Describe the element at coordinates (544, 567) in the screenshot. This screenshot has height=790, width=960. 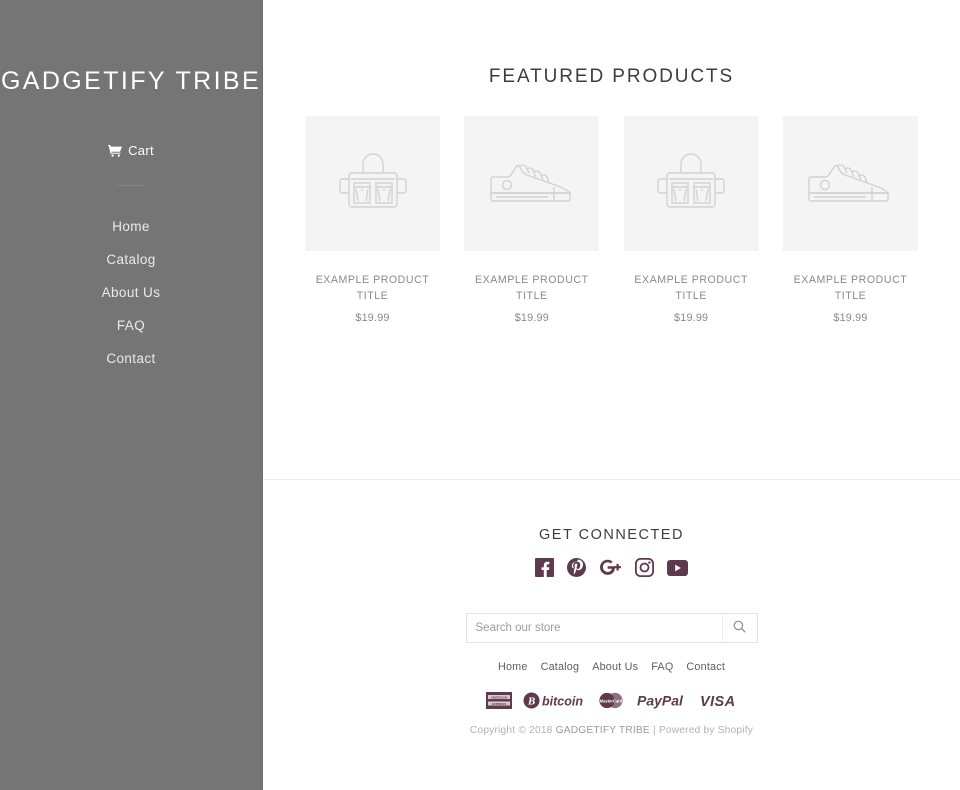
I see `facebook-icon` at that location.